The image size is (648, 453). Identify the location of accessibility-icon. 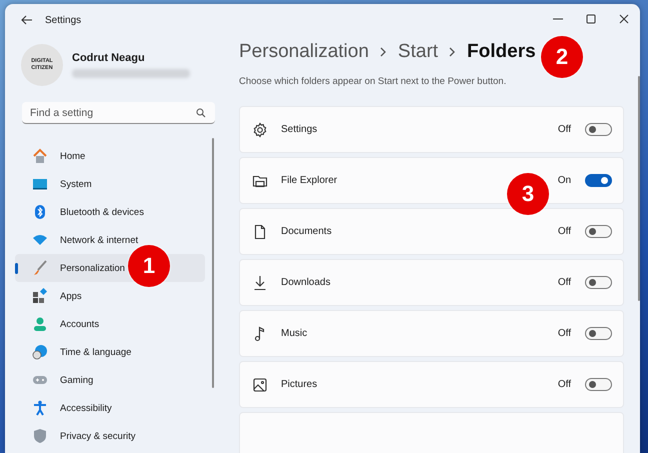
(40, 408).